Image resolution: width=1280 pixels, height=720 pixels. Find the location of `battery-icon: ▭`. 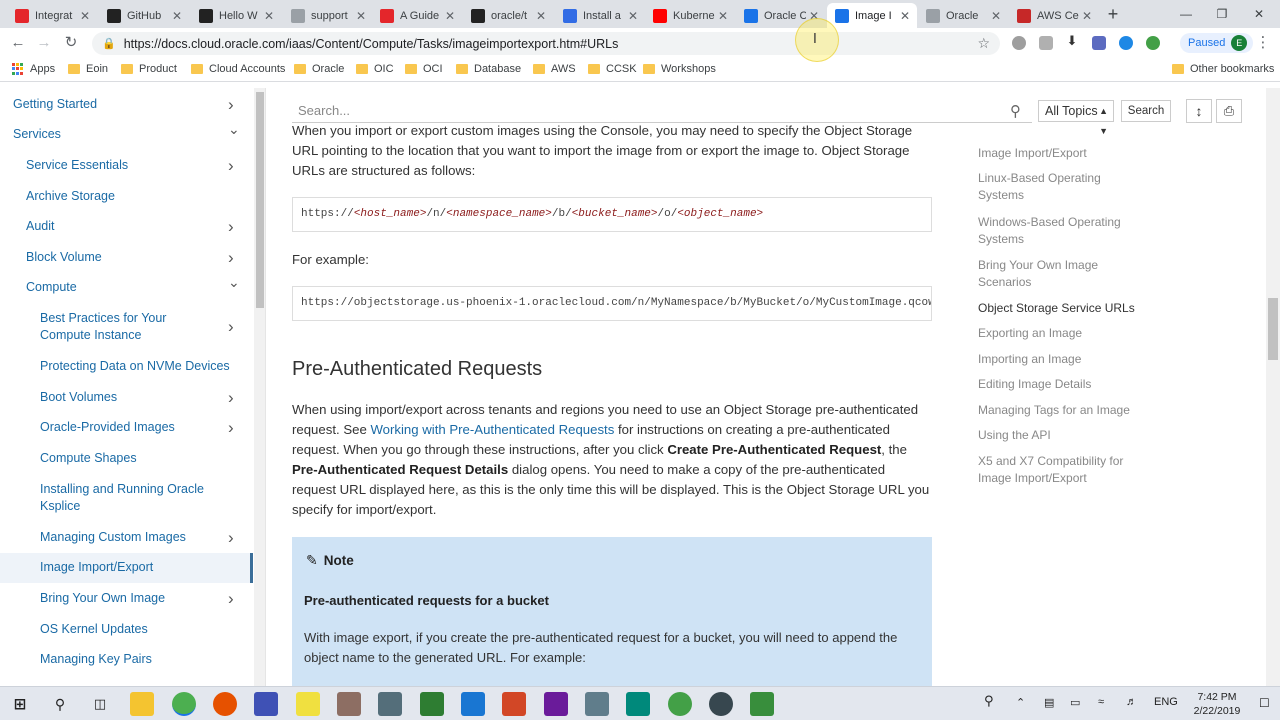

battery-icon: ▭ is located at coordinates (1075, 702).